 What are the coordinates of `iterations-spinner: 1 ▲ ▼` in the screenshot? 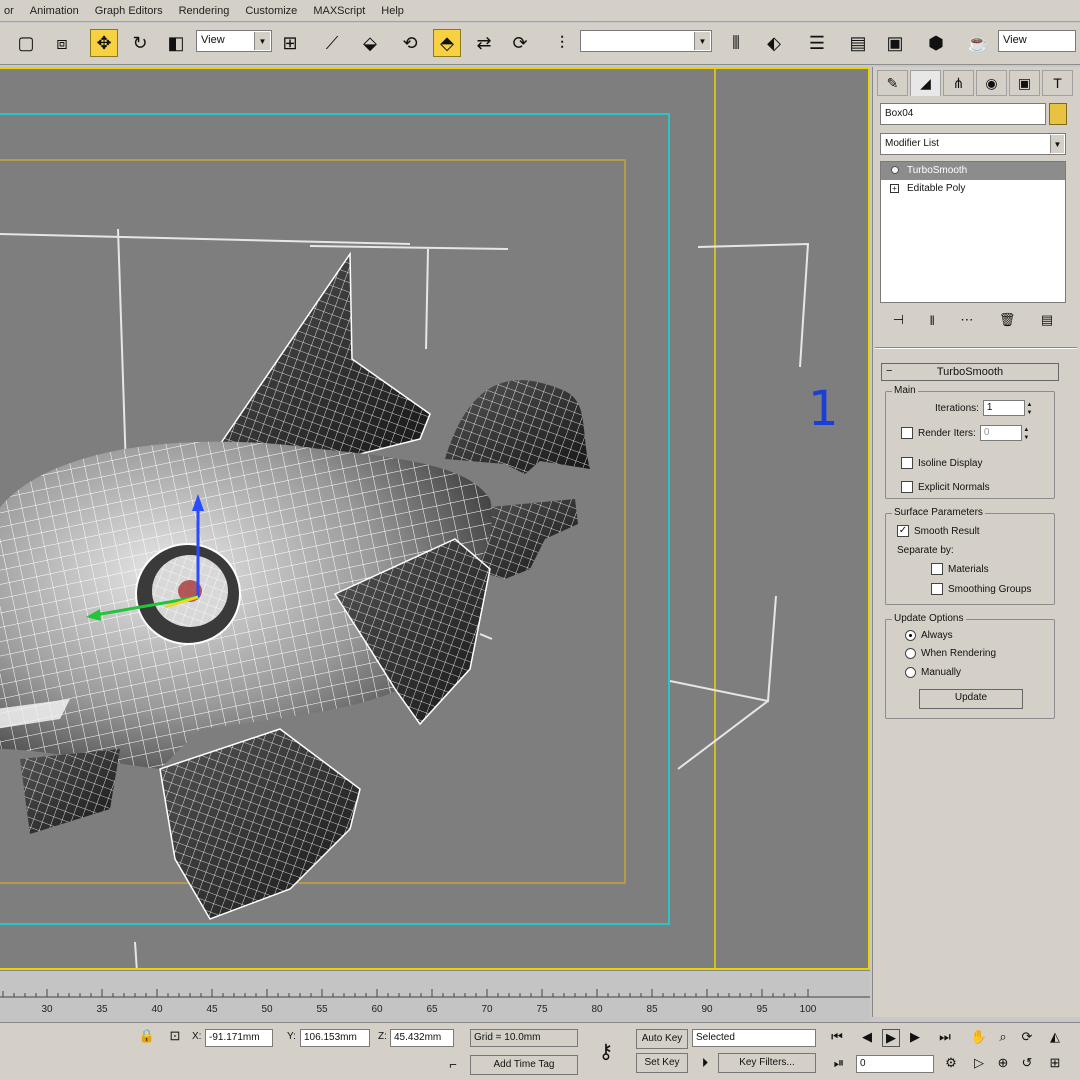 It's located at (1007, 408).